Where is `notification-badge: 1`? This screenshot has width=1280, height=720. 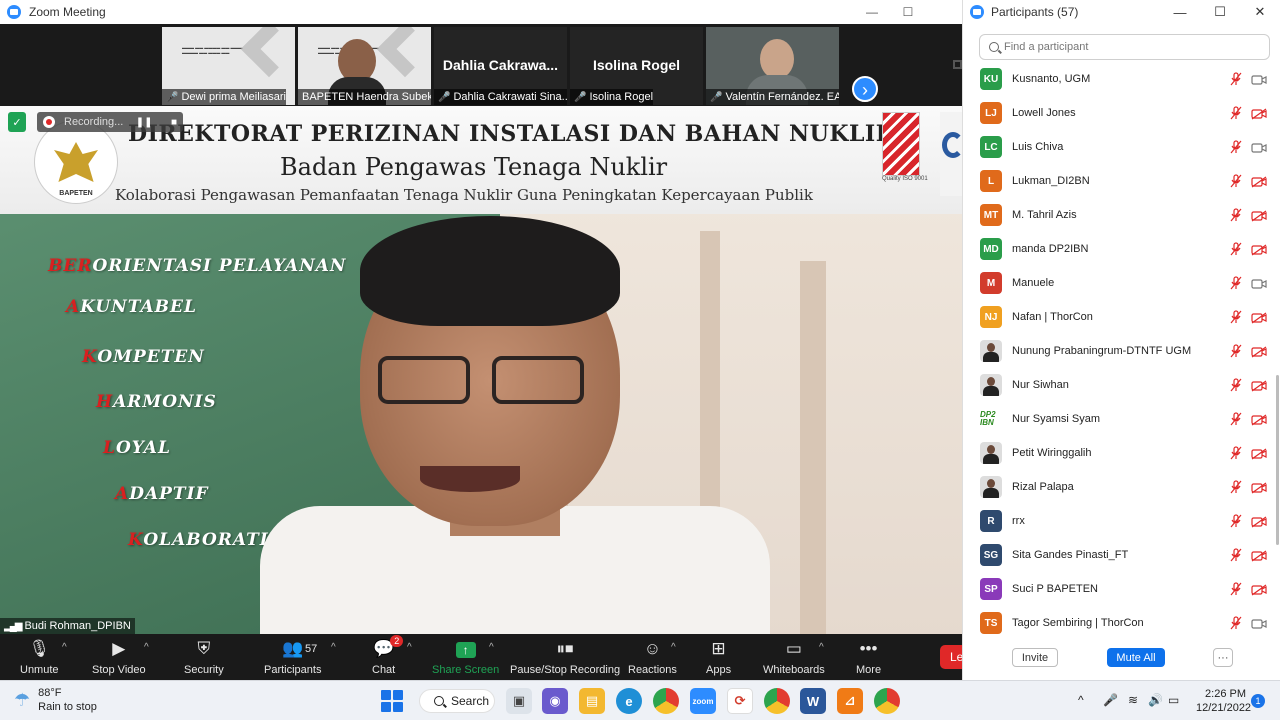 notification-badge: 1 is located at coordinates (1258, 701).